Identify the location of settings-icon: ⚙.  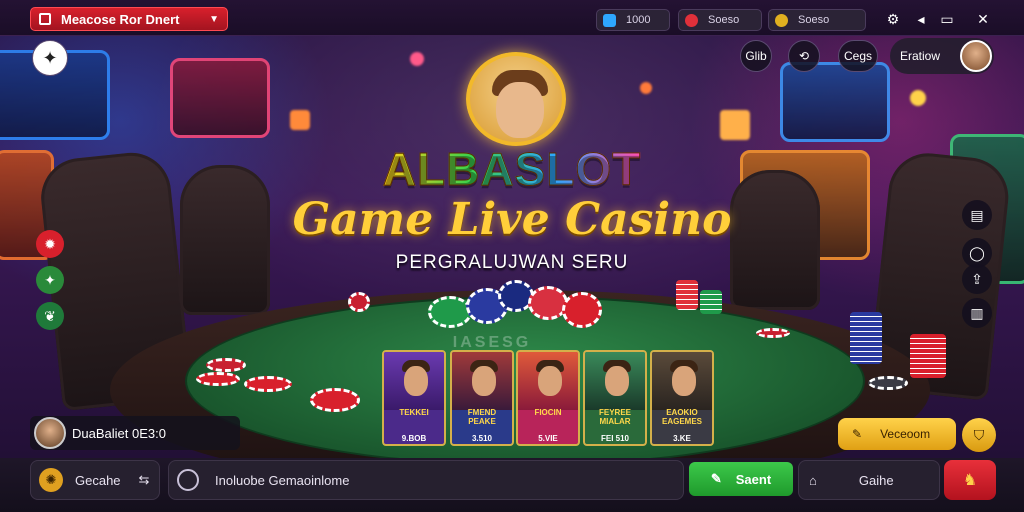
(893, 19).